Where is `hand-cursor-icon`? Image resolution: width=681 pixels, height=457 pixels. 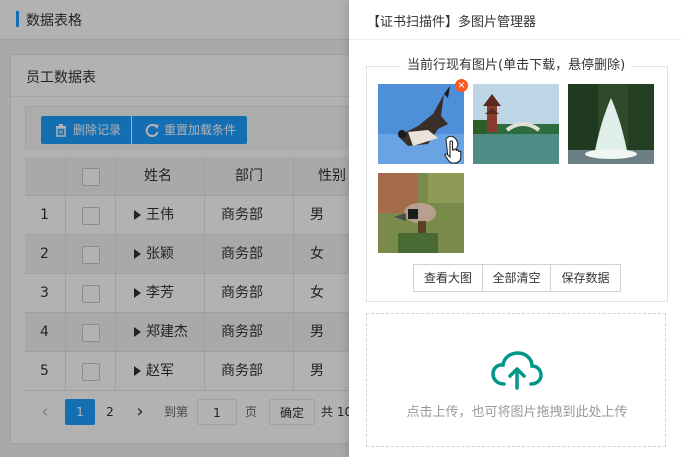 hand-cursor-icon is located at coordinates (453, 152).